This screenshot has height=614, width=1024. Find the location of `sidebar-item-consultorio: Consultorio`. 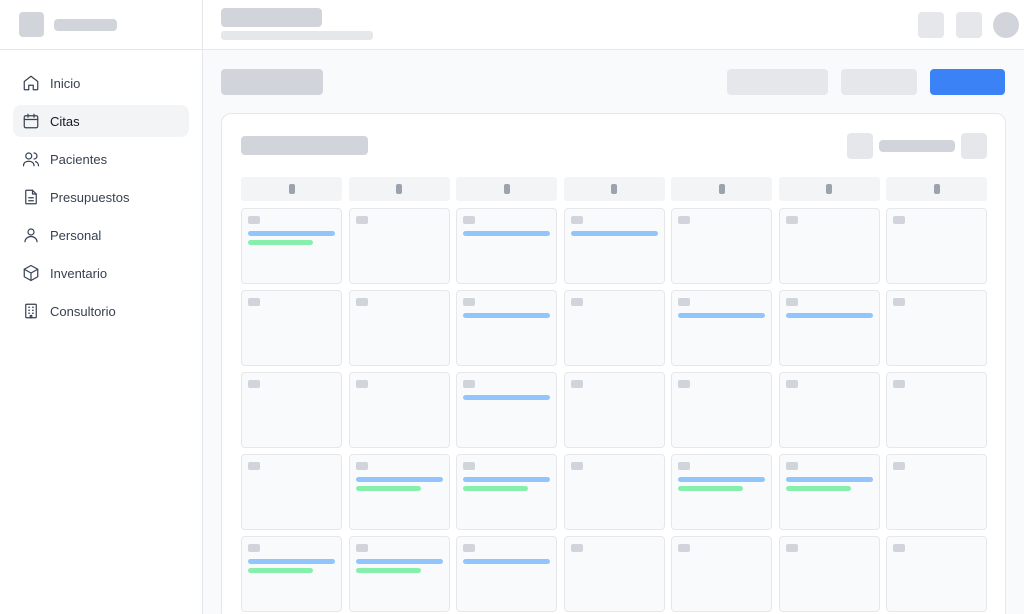

sidebar-item-consultorio: Consultorio is located at coordinates (101, 311).